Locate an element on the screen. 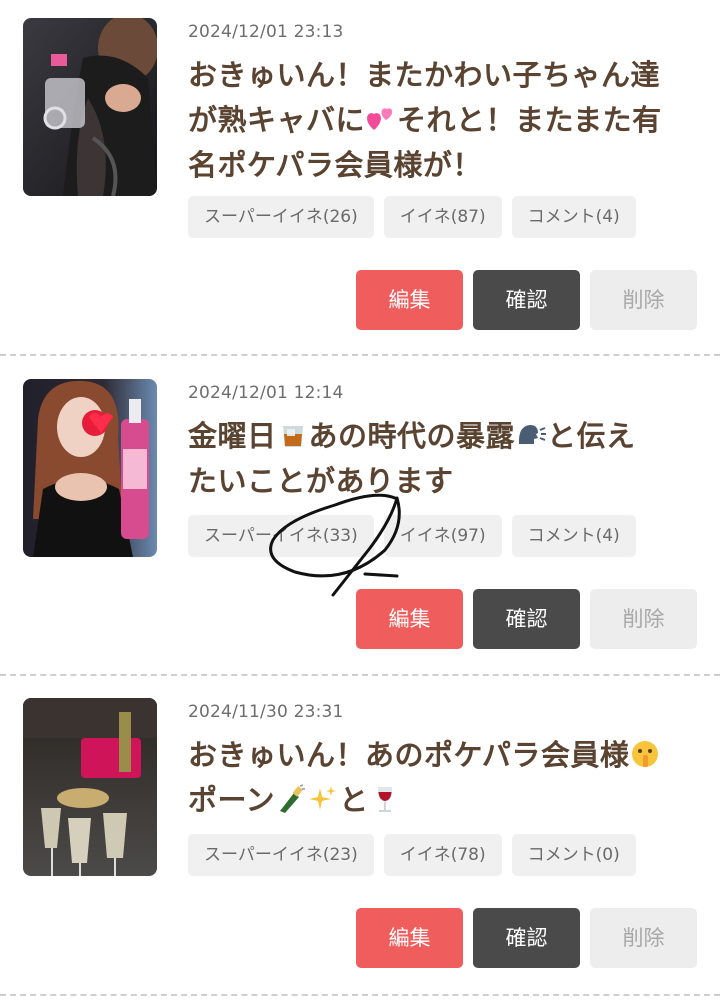 The height and width of the screenshot is (1000, 720). like-count: イイネ(78) is located at coordinates (442, 855).